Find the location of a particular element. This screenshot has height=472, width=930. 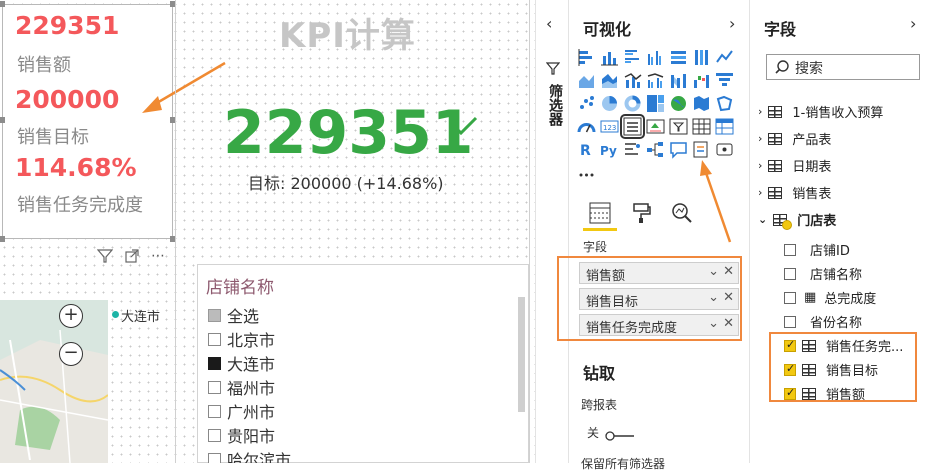

chevron-down-icon: ⌄ is located at coordinates (762, 219).